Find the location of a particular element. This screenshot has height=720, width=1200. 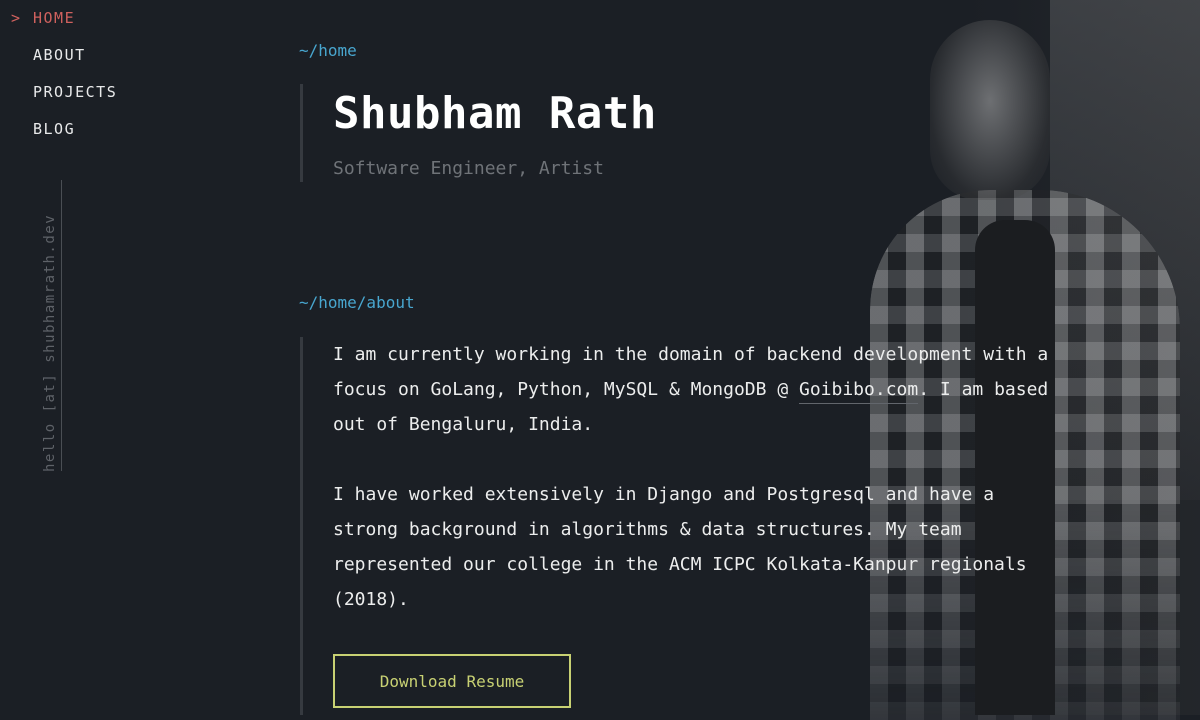

nav-item-home: > HOME is located at coordinates (70, 24).